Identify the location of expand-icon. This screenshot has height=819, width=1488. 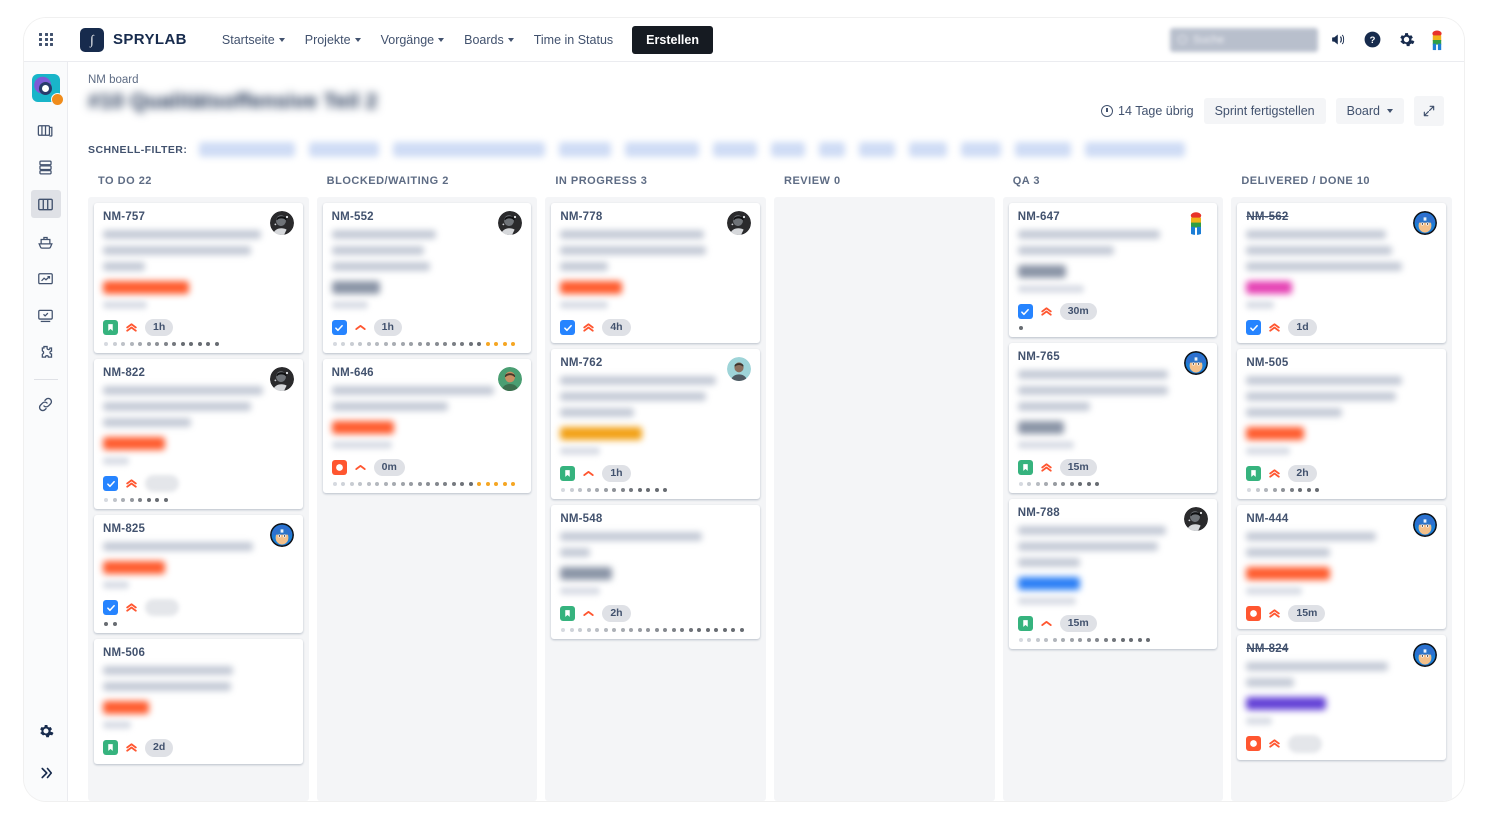
(1429, 111).